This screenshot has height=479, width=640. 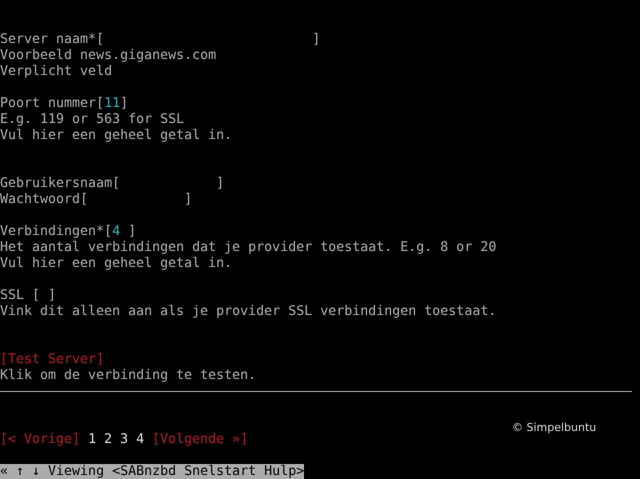 What do you see at coordinates (44, 296) in the screenshot?
I see `checkbox: [ ]` at bounding box center [44, 296].